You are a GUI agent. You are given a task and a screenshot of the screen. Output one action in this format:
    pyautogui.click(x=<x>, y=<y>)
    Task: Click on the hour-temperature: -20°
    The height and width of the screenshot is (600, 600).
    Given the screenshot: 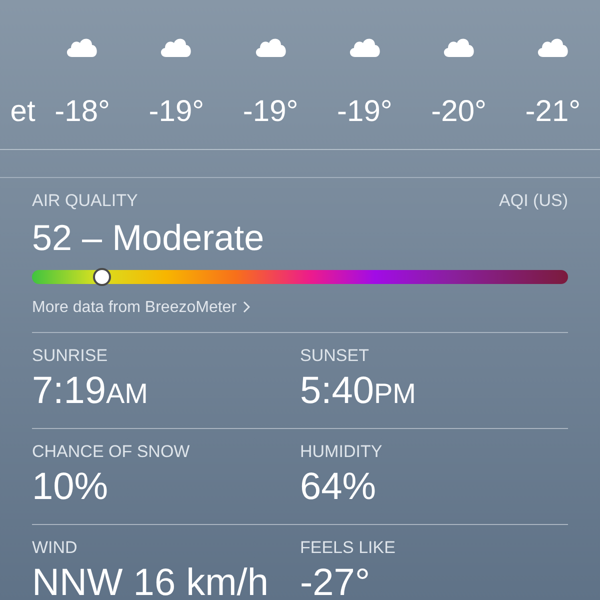 What is the action you would take?
    pyautogui.click(x=459, y=112)
    